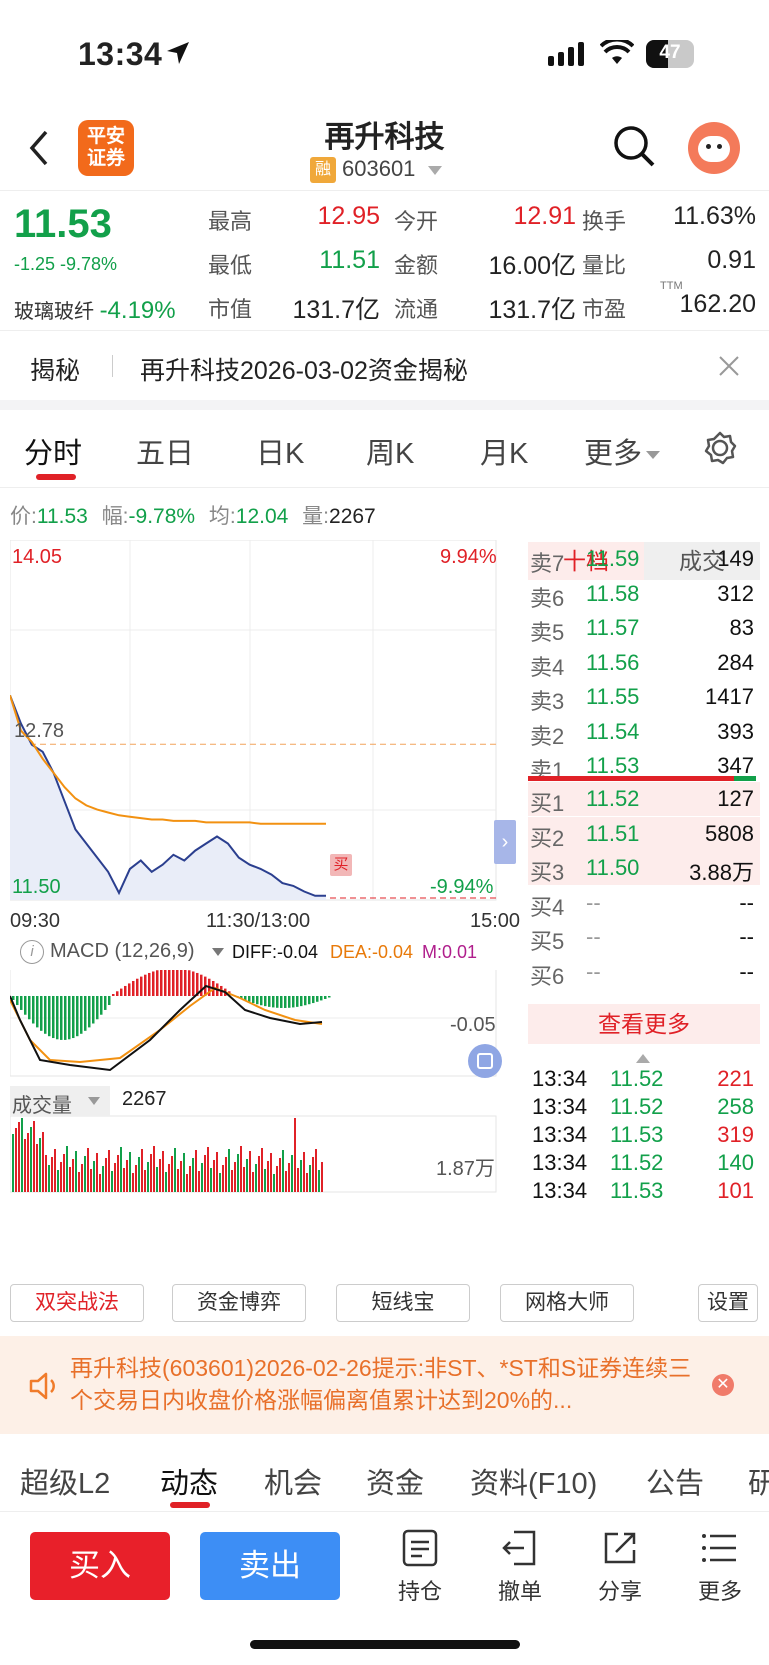 Image resolution: width=769 pixels, height=1665 pixels. What do you see at coordinates (122, 951) in the screenshot?
I see `macd-title: MACD (12,26,9)` at bounding box center [122, 951].